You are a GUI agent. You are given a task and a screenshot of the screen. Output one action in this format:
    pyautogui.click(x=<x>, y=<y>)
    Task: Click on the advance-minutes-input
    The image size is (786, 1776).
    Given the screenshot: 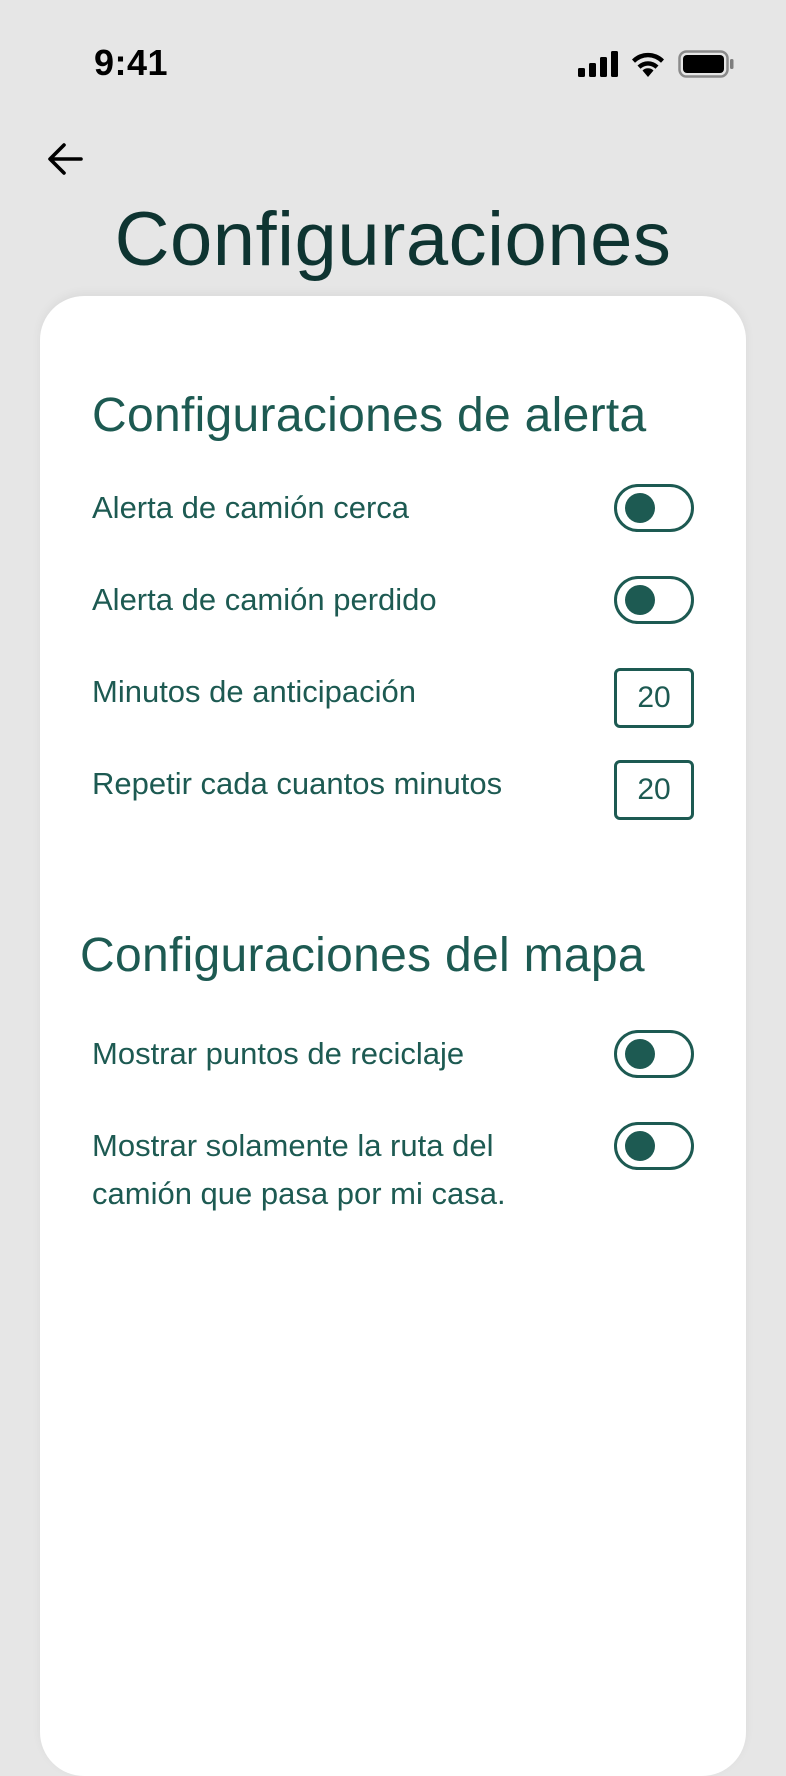 What is the action you would take?
    pyautogui.click(x=654, y=698)
    